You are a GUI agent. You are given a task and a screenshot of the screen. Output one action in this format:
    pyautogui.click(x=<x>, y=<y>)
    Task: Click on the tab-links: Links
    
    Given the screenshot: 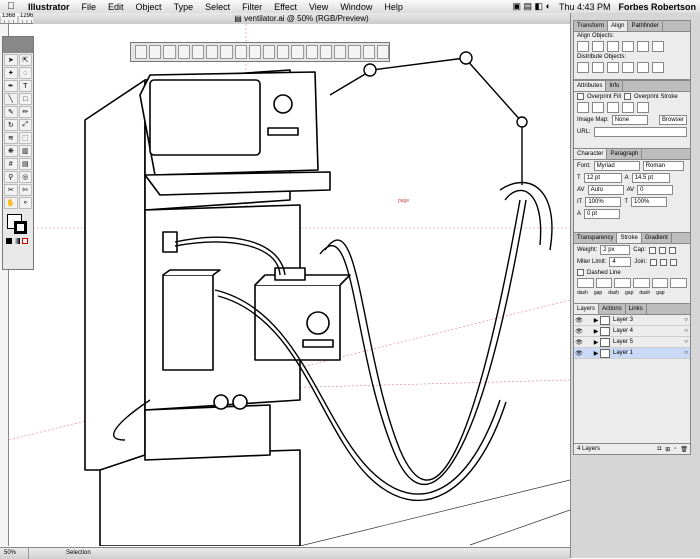 What is the action you would take?
    pyautogui.click(x=636, y=309)
    